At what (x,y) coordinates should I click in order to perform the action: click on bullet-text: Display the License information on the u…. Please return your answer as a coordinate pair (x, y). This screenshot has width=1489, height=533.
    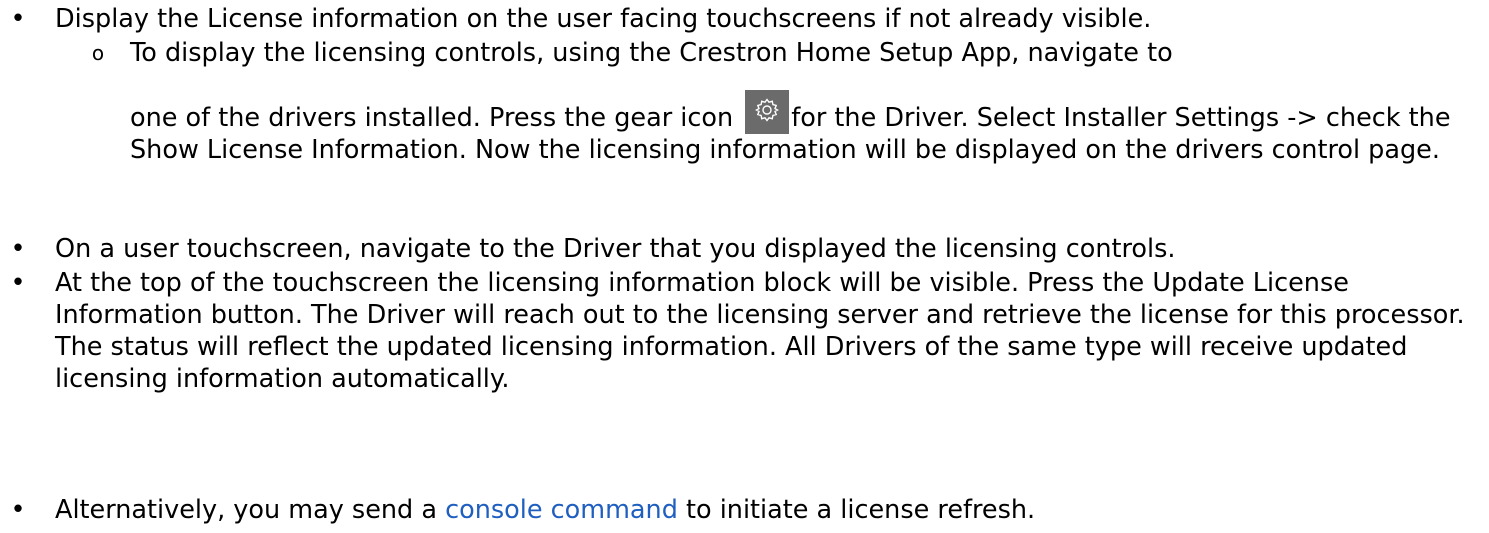
    Looking at the image, I should click on (603, 19).